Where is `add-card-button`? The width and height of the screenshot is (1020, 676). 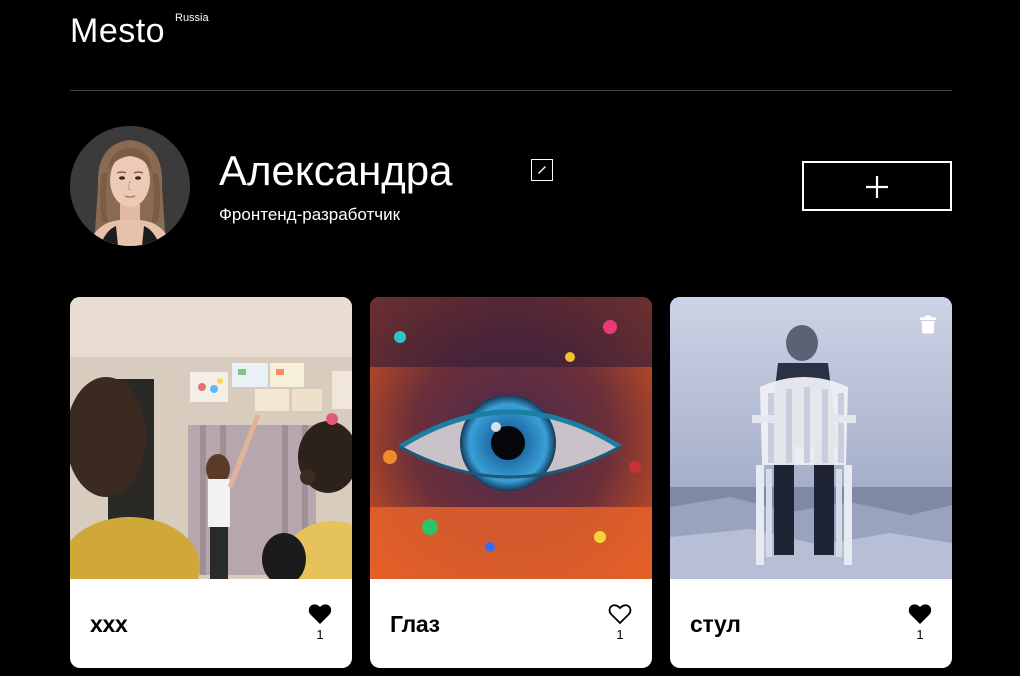
add-card-button is located at coordinates (877, 186).